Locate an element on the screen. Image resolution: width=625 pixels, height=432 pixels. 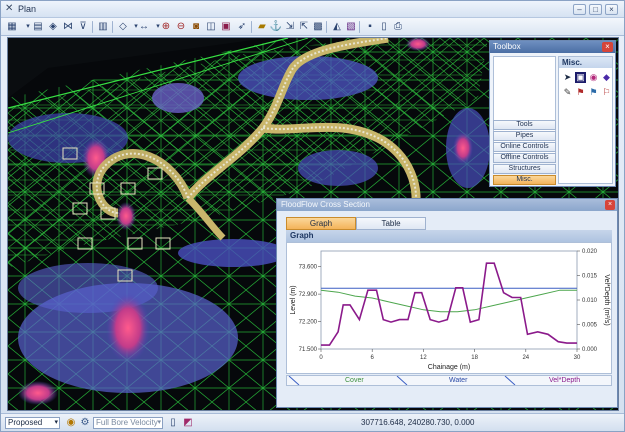
series-vel-depth-line is located at coordinates (449, 304).